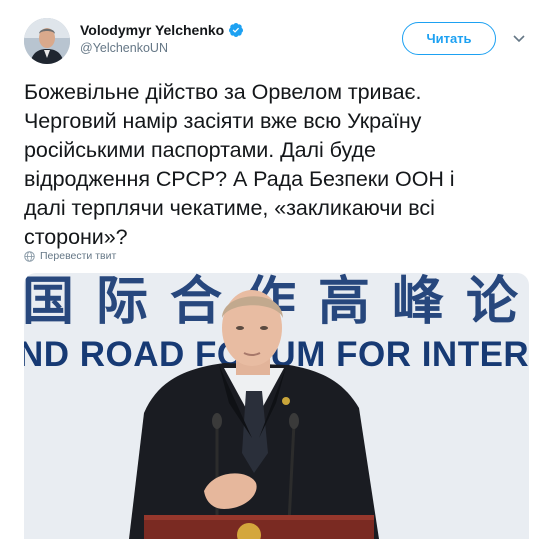 Image resolution: width=549 pixels, height=539 pixels. I want to click on tweet-text-line: відродження СРСР? А Рада Безпеки ООН і, so click(239, 179).